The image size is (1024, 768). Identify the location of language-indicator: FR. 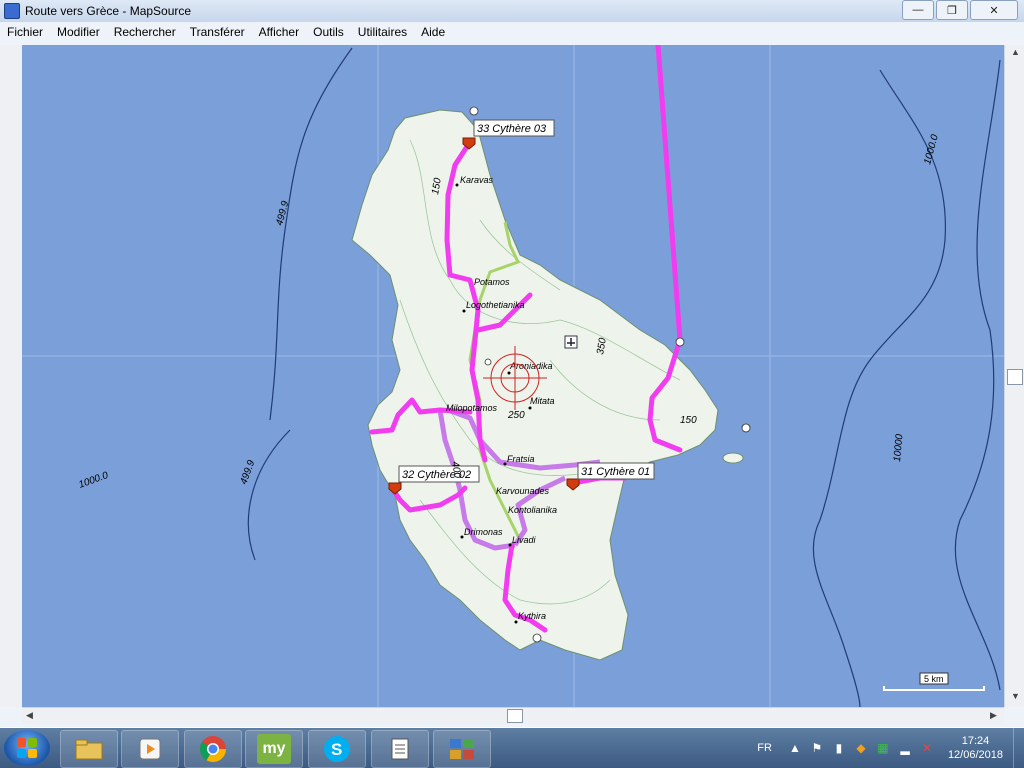
(764, 748).